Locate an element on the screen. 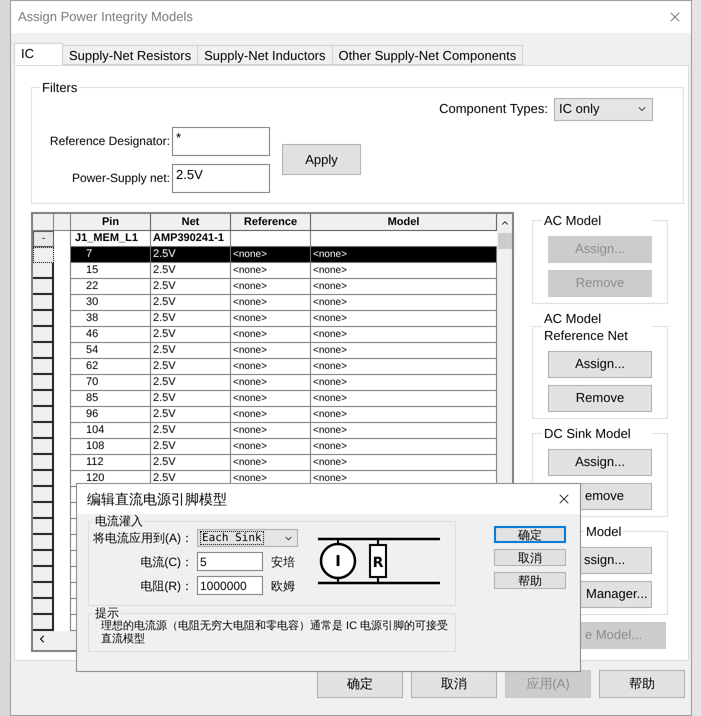 The image size is (701, 716). field-label: 将电流应用到(A)： is located at coordinates (142, 538).